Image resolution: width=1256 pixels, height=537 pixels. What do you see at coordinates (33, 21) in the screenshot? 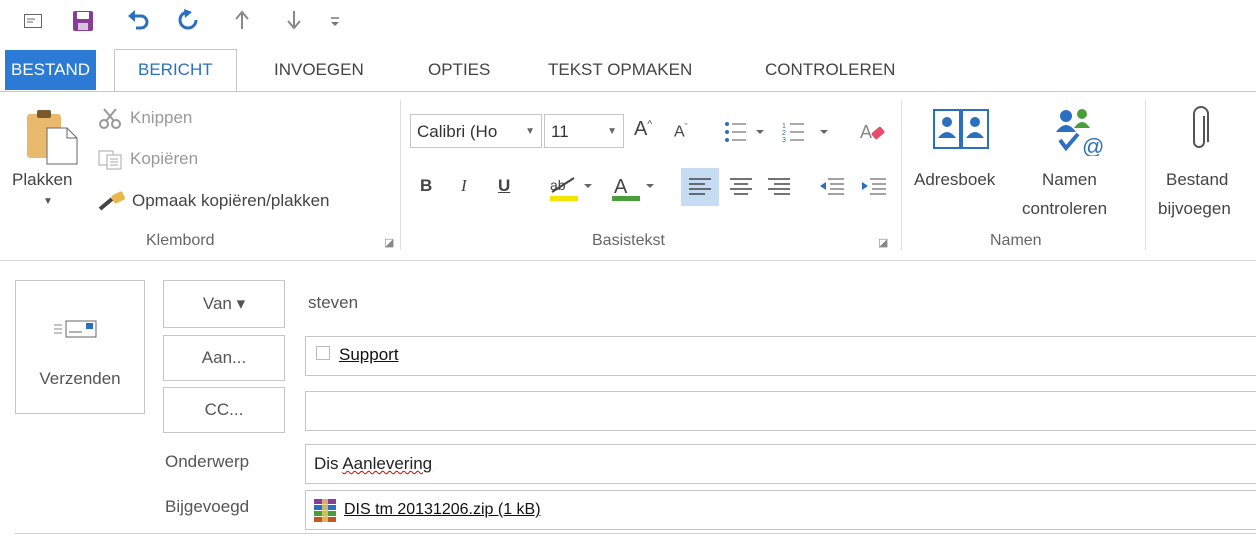
I see `window-icon` at bounding box center [33, 21].